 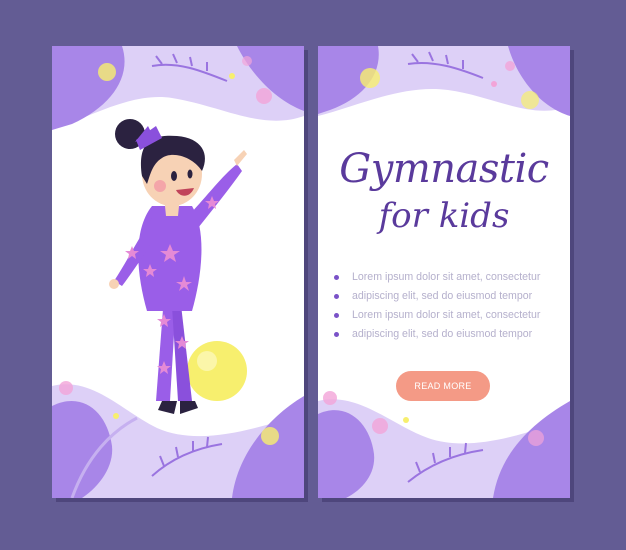 I want to click on read-more-button: READ MORE, so click(x=443, y=386).